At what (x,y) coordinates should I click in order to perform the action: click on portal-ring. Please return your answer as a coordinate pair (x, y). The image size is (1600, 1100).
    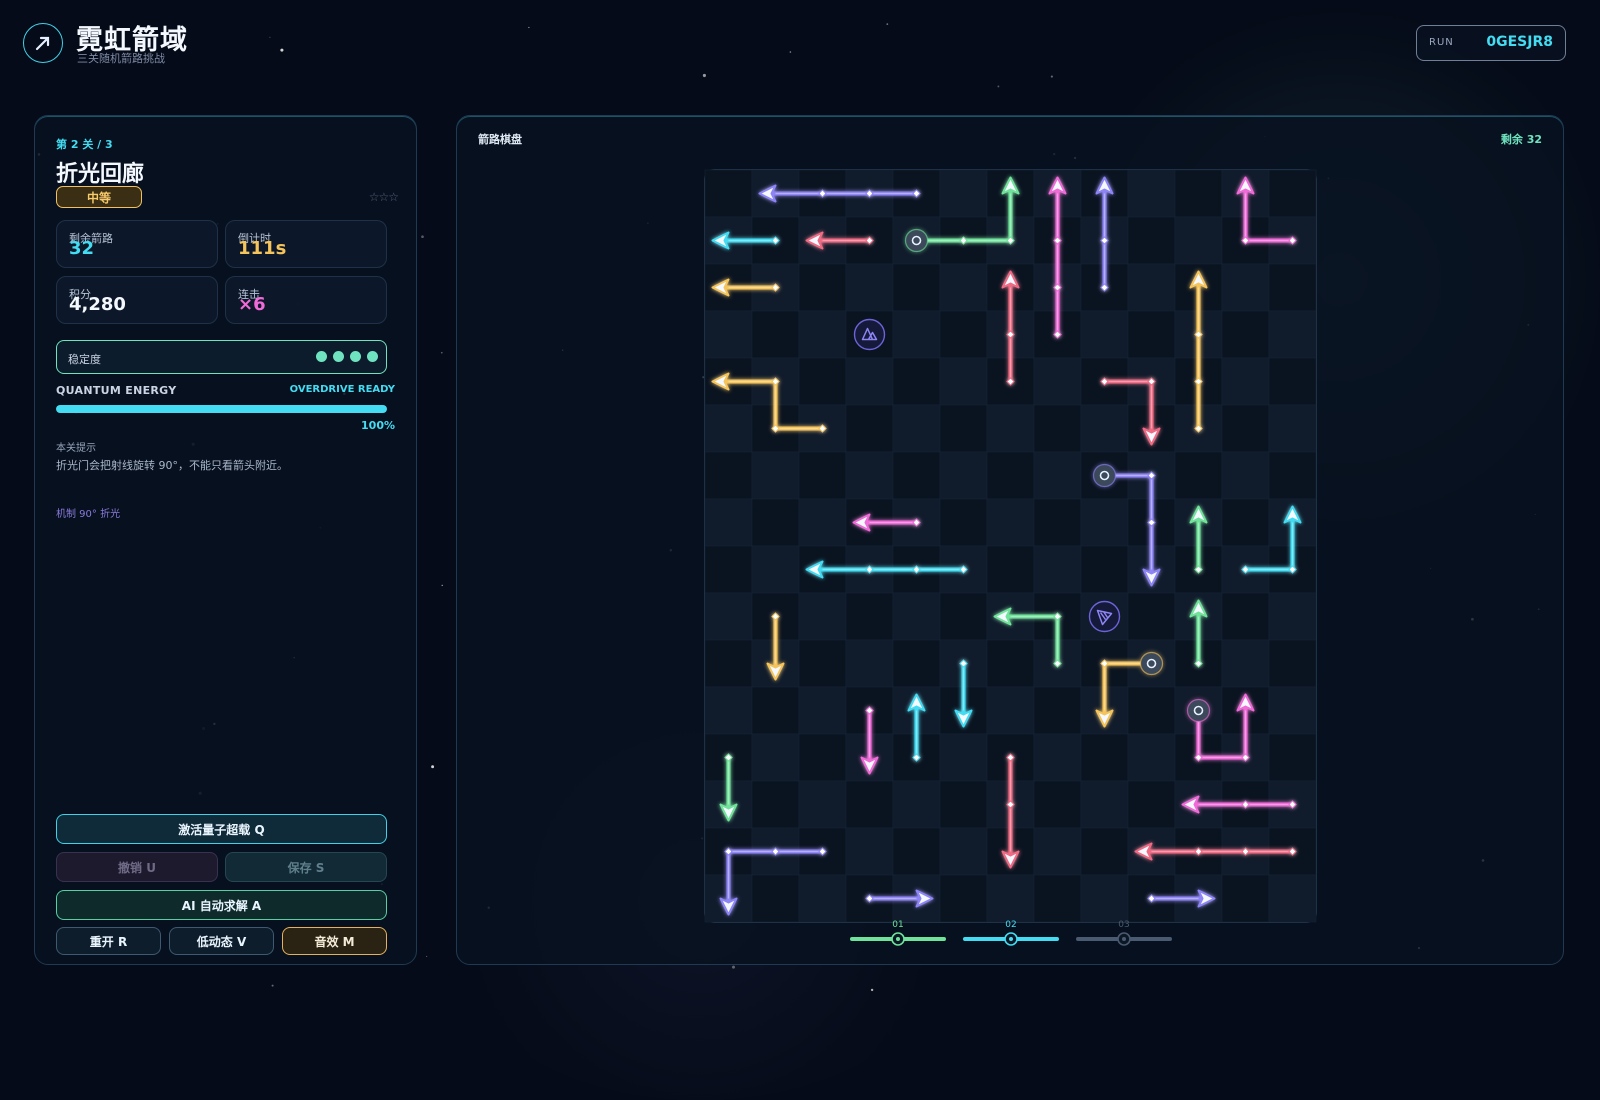
    Looking at the image, I should click on (1104, 616).